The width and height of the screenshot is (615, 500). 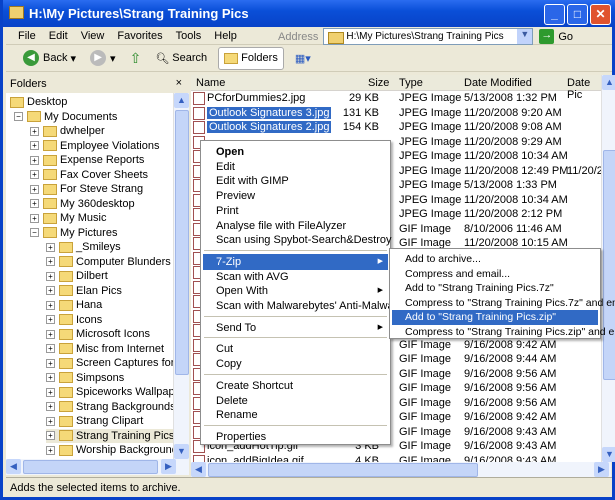 I want to click on tree-item: + Strang Training Pics, so click(x=110, y=435).